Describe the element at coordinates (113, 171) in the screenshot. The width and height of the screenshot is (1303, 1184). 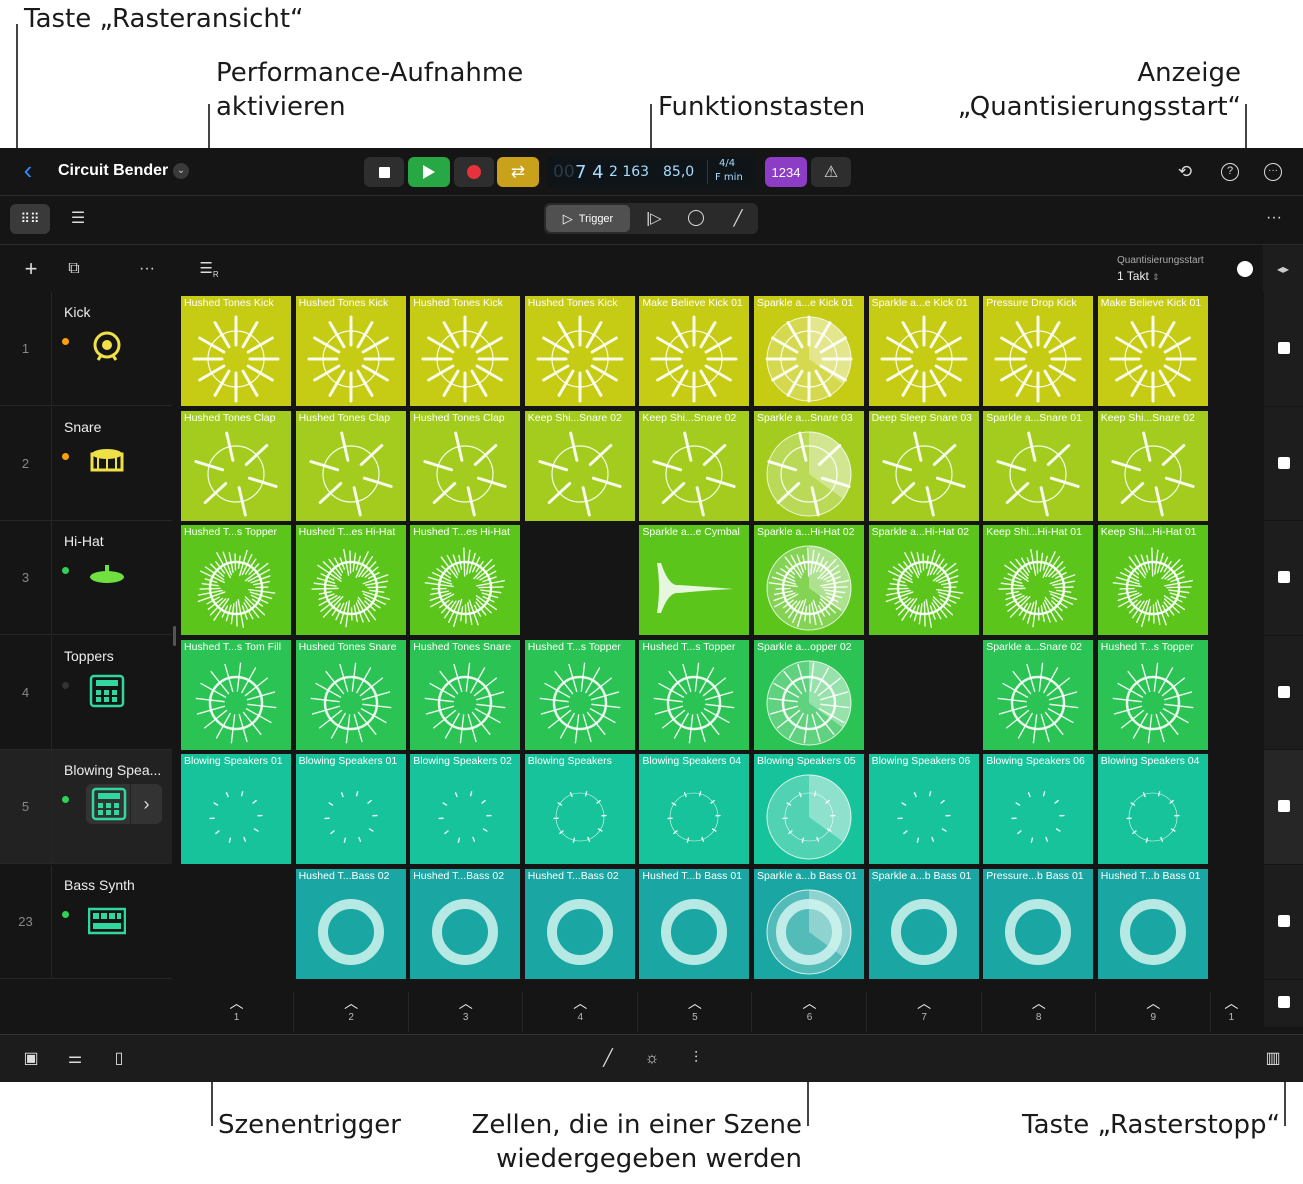
I see `project-title: Circuit Bender` at that location.